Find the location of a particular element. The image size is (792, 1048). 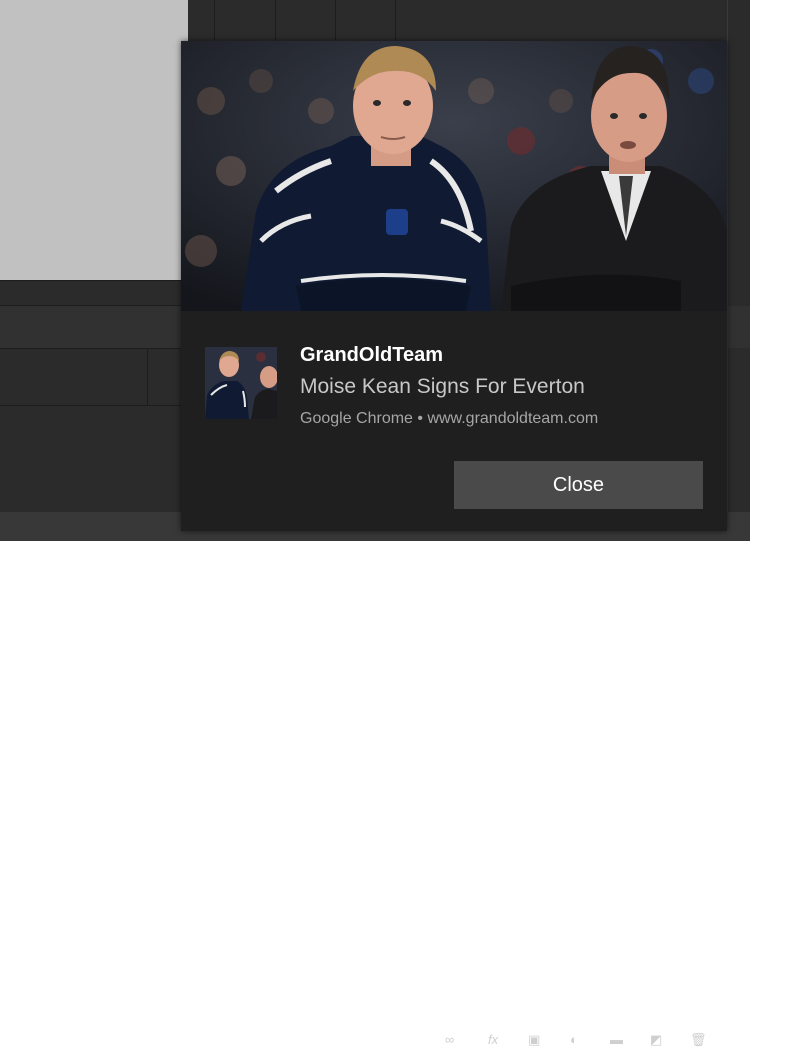

paint-icon: ◐ is located at coordinates (574, 1039).